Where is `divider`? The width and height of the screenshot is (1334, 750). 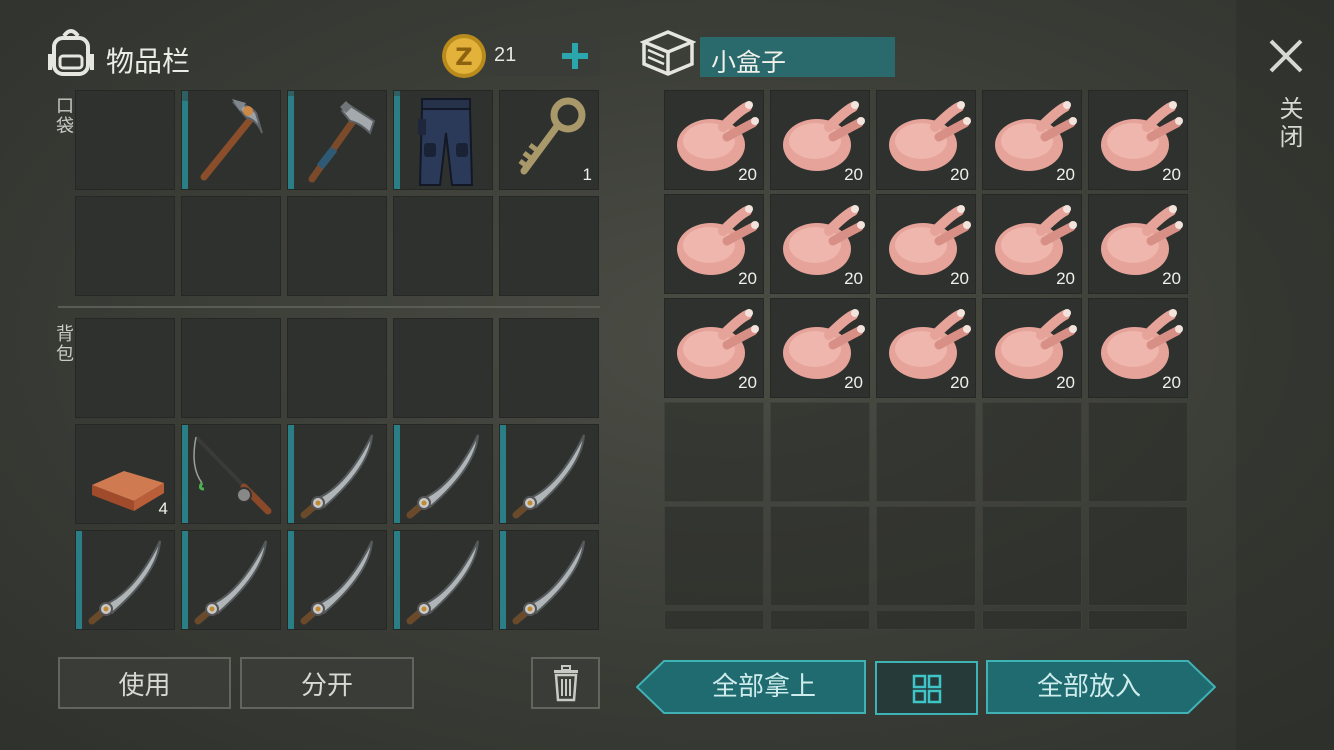
divider is located at coordinates (329, 307).